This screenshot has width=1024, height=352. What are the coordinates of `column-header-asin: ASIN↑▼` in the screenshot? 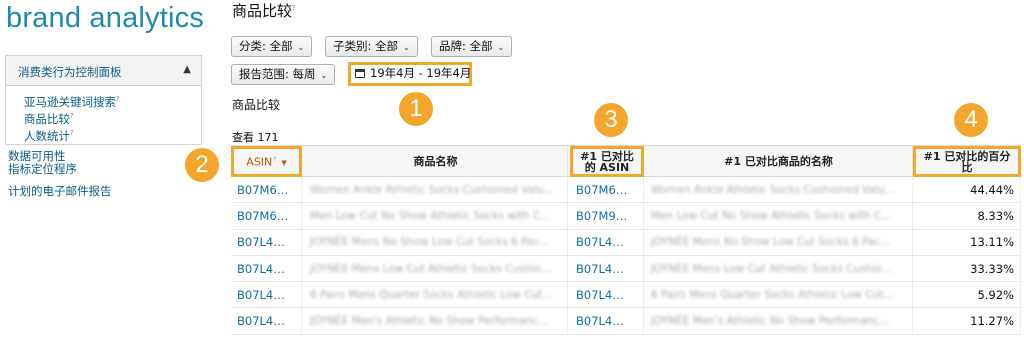 It's located at (266, 161).